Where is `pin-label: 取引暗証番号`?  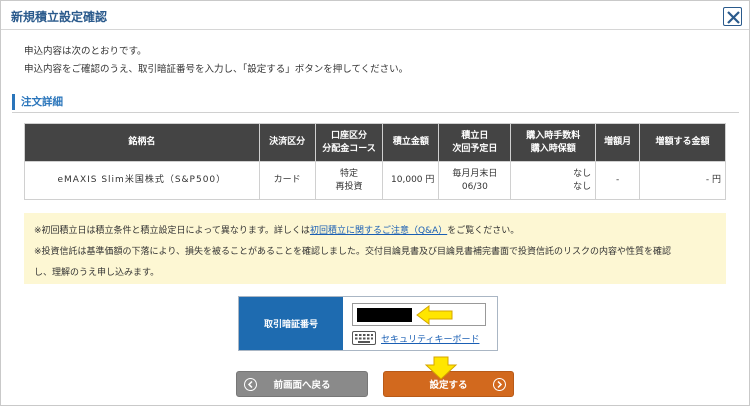 pin-label: 取引暗証番号 is located at coordinates (291, 323).